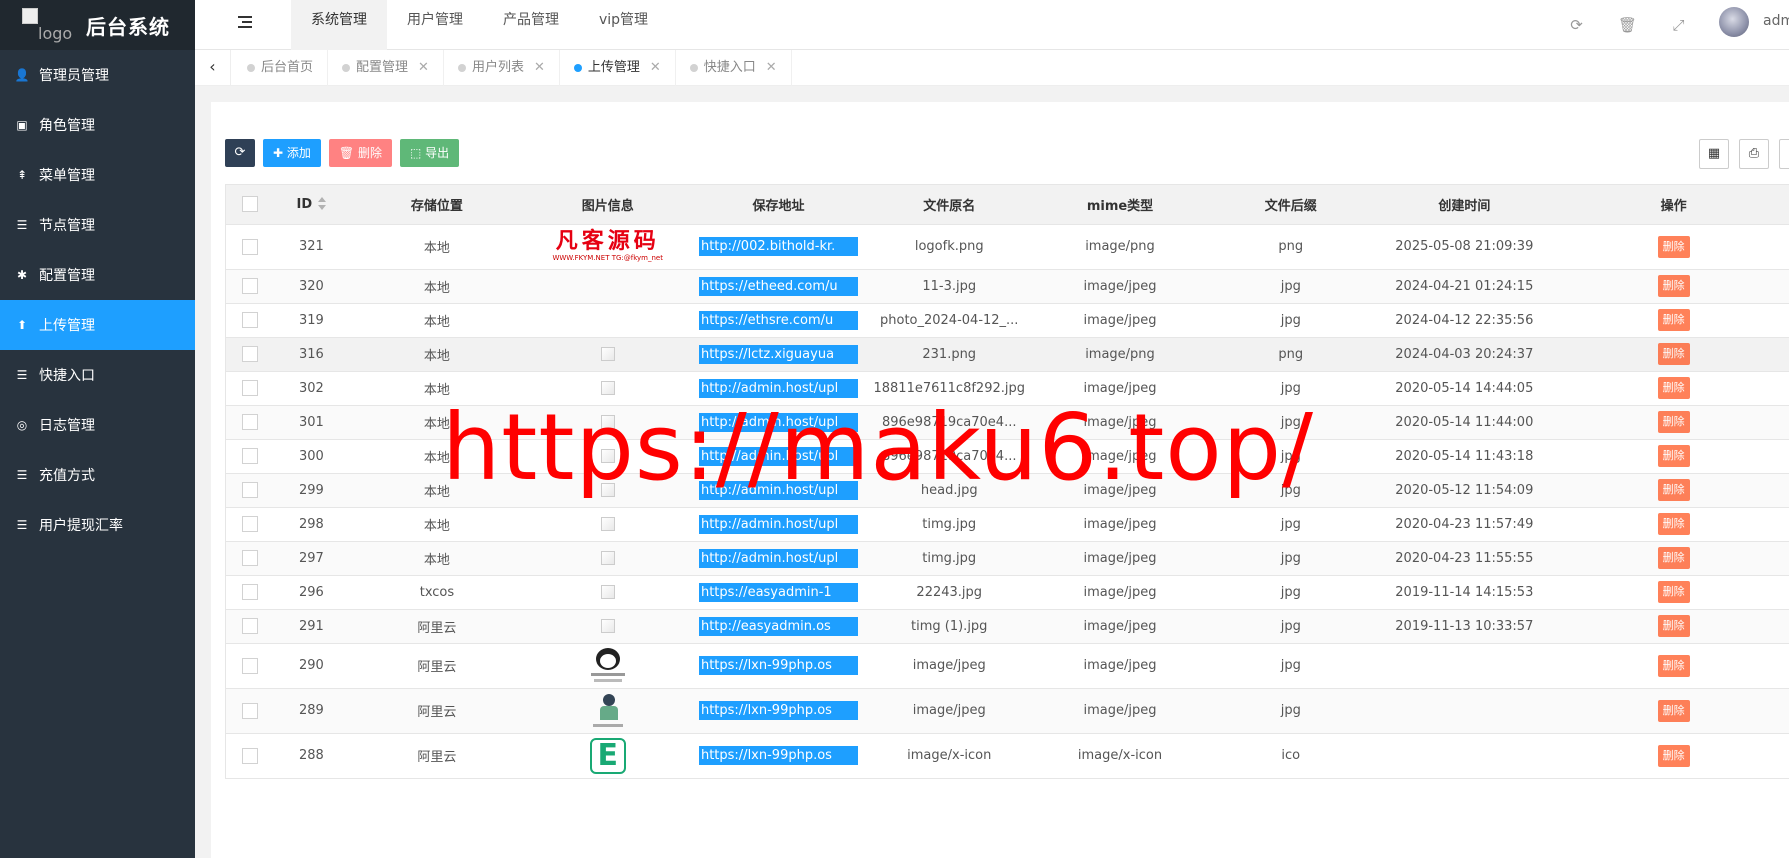 Image resolution: width=1789 pixels, height=858 pixels. I want to click on export-button: ⬚ 导出, so click(429, 153).